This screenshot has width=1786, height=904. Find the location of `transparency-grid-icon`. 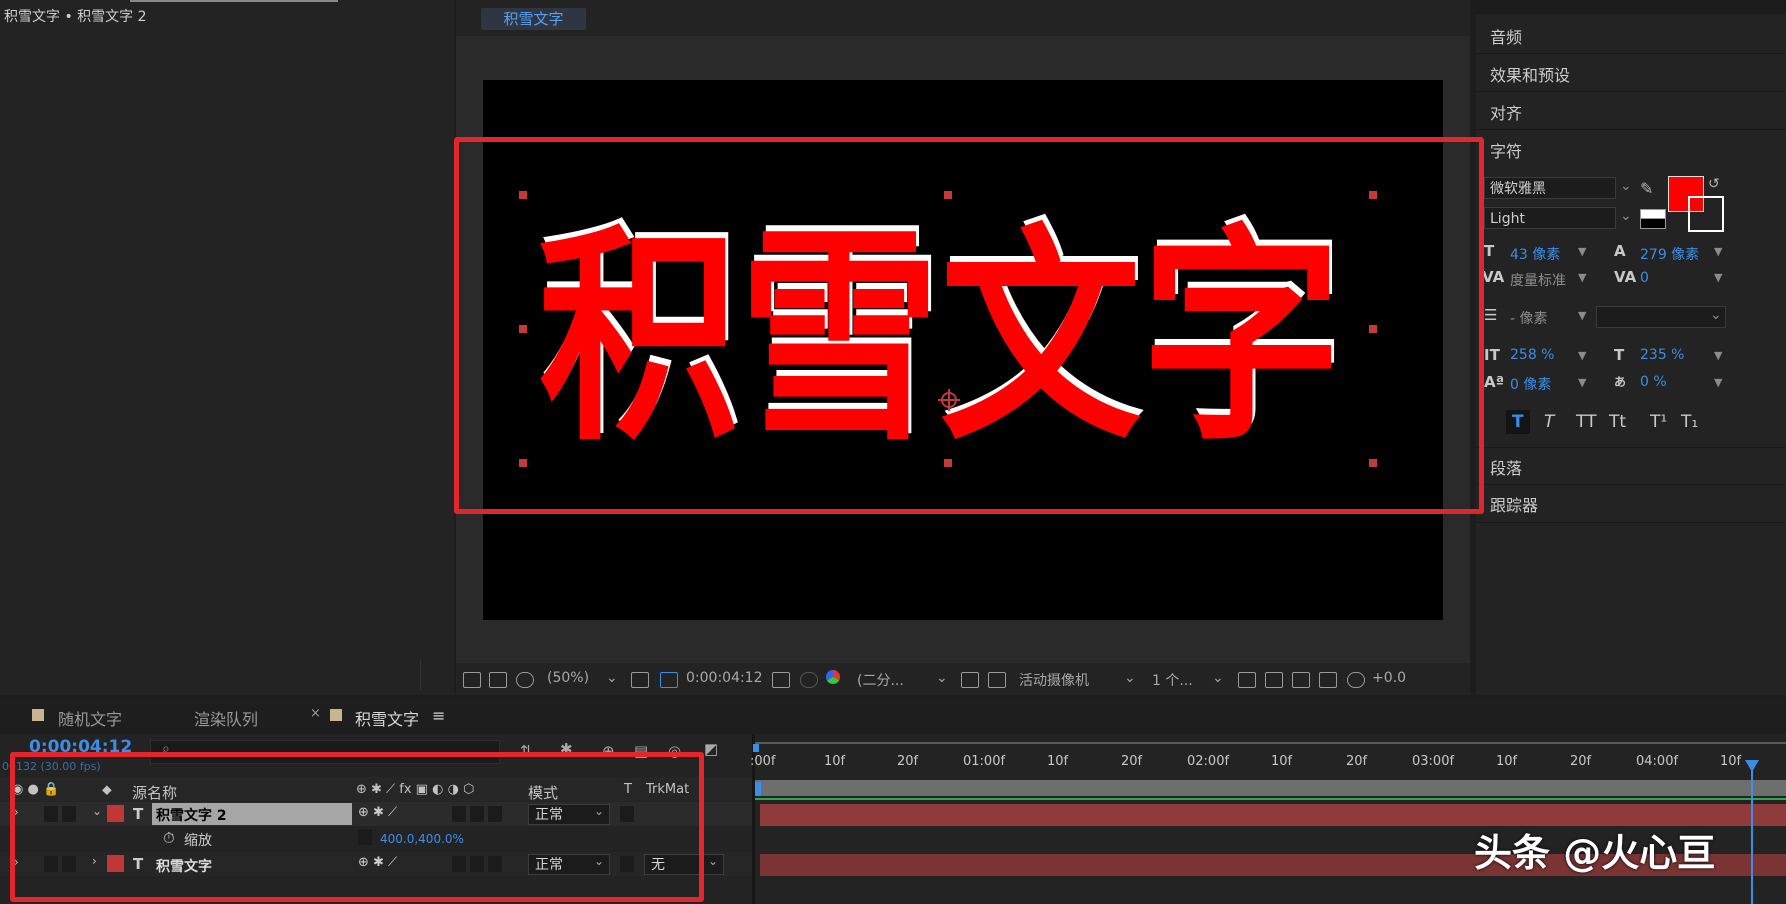

transparency-grid-icon is located at coordinates (997, 680).